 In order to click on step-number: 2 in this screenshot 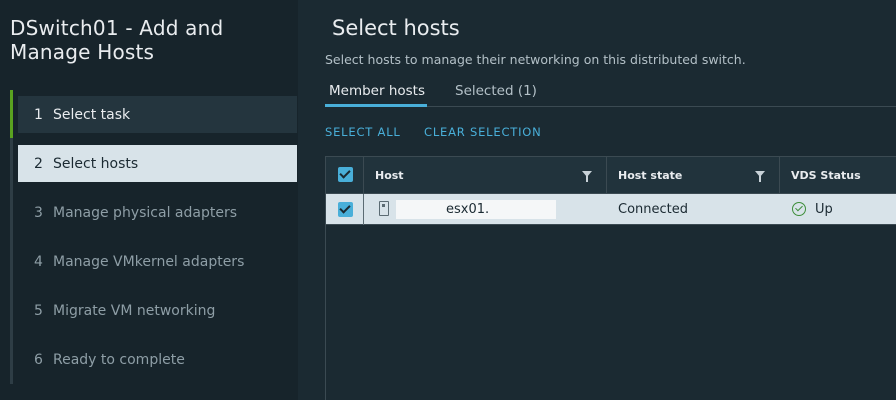, I will do `click(38, 163)`.